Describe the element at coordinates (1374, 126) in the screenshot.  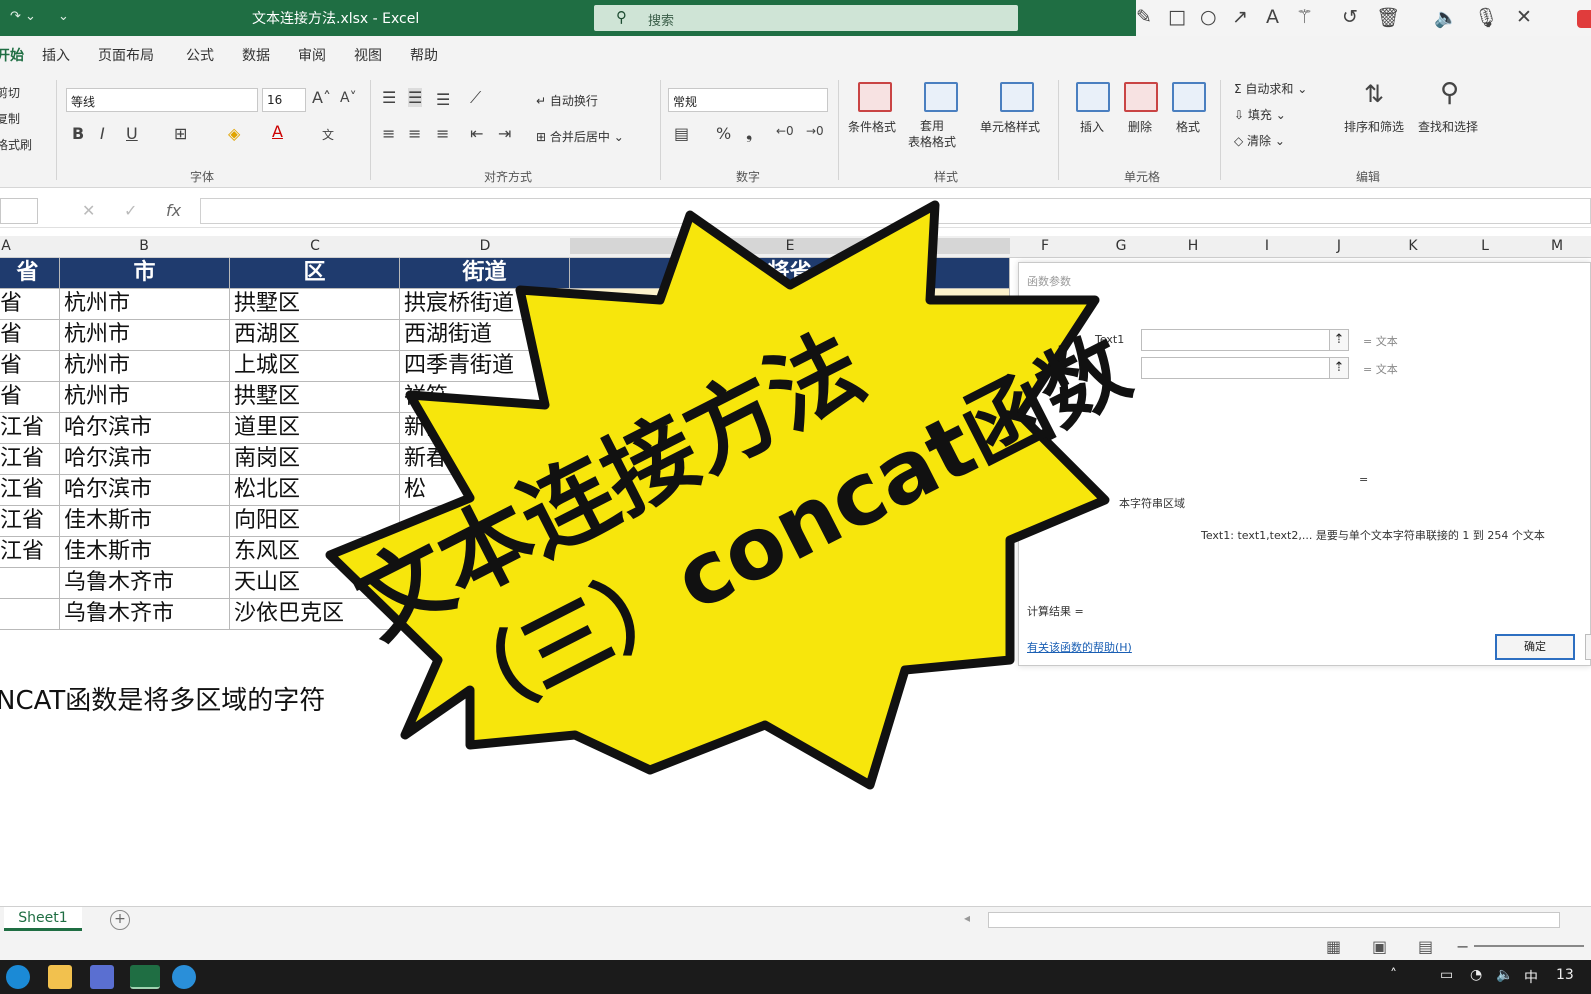
I see `sort-filter-button: 排序和筛选` at that location.